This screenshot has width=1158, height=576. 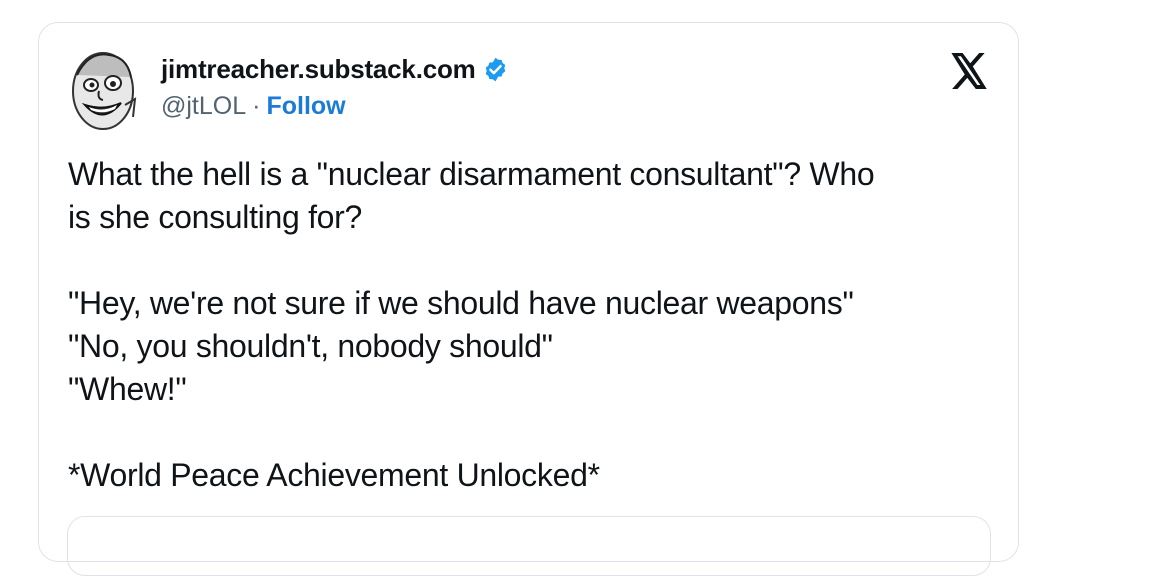 What do you see at coordinates (495, 69) in the screenshot?
I see `verified-badge-icon` at bounding box center [495, 69].